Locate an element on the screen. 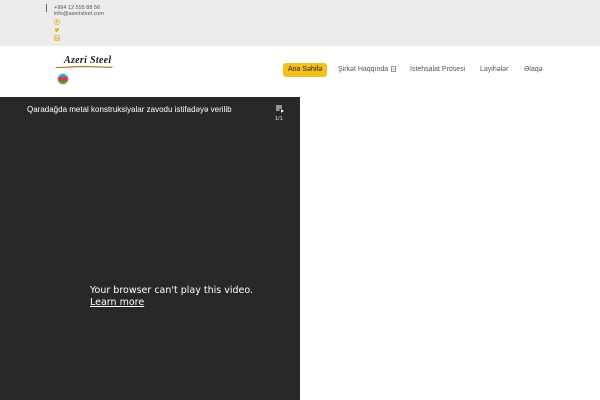  learn-more-link: Learn more is located at coordinates (171, 303).